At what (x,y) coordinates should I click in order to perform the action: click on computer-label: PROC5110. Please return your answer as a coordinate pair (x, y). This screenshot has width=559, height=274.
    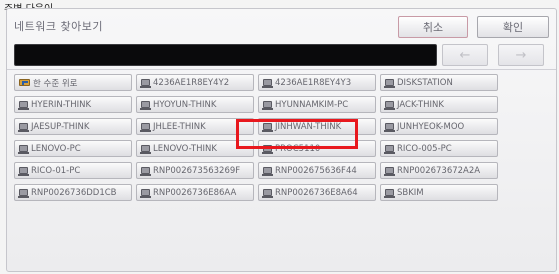
    Looking at the image, I should click on (298, 148).